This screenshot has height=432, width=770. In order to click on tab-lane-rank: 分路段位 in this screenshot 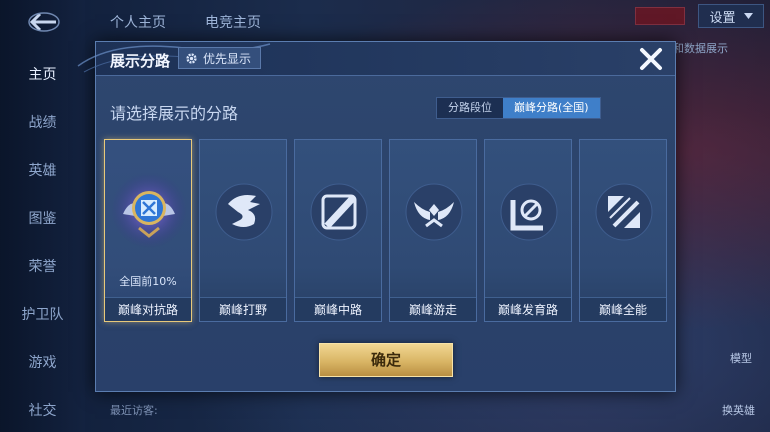, I will do `click(470, 108)`.